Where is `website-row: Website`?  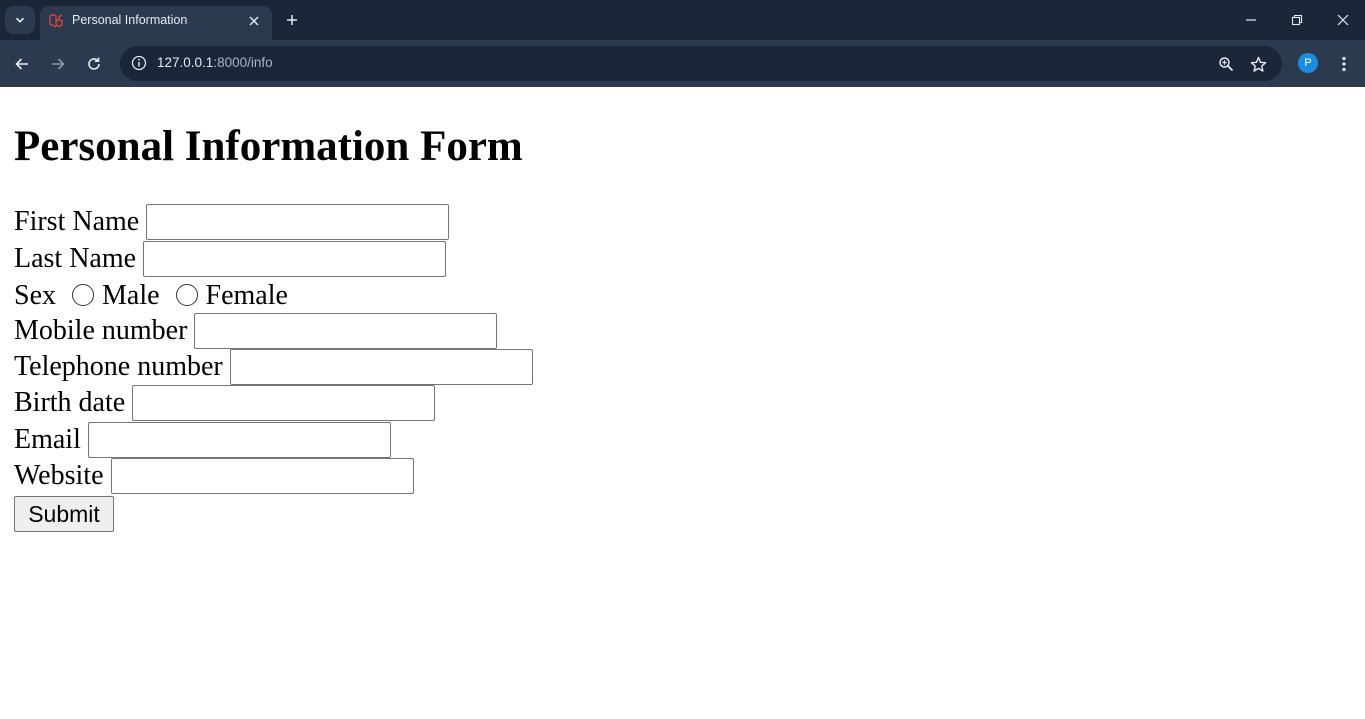
website-row: Website is located at coordinates (273, 476).